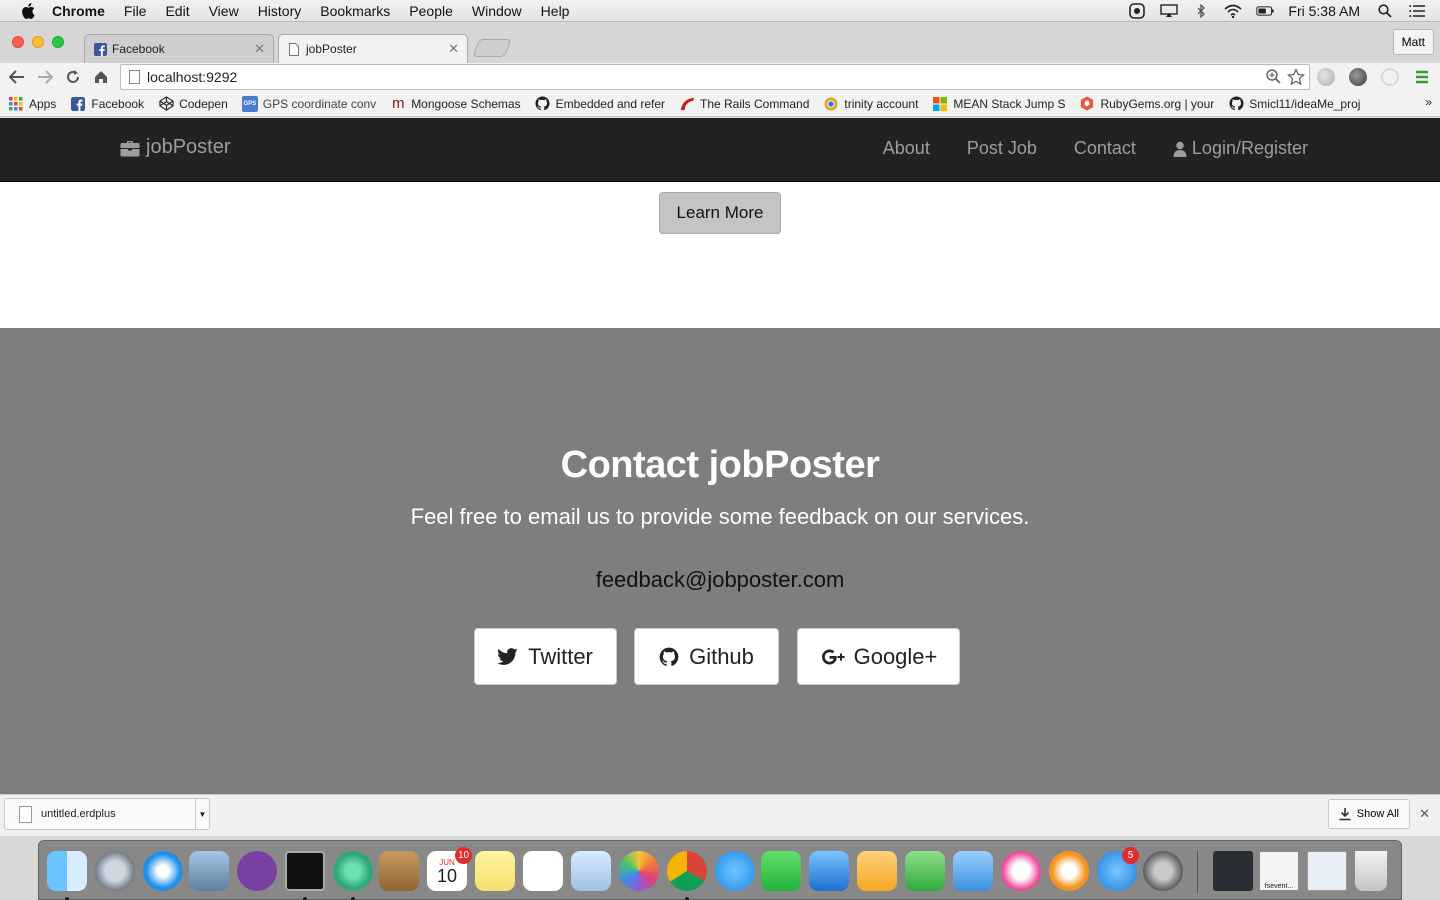  I want to click on show-all-downloads-button: Show All, so click(1368, 814).